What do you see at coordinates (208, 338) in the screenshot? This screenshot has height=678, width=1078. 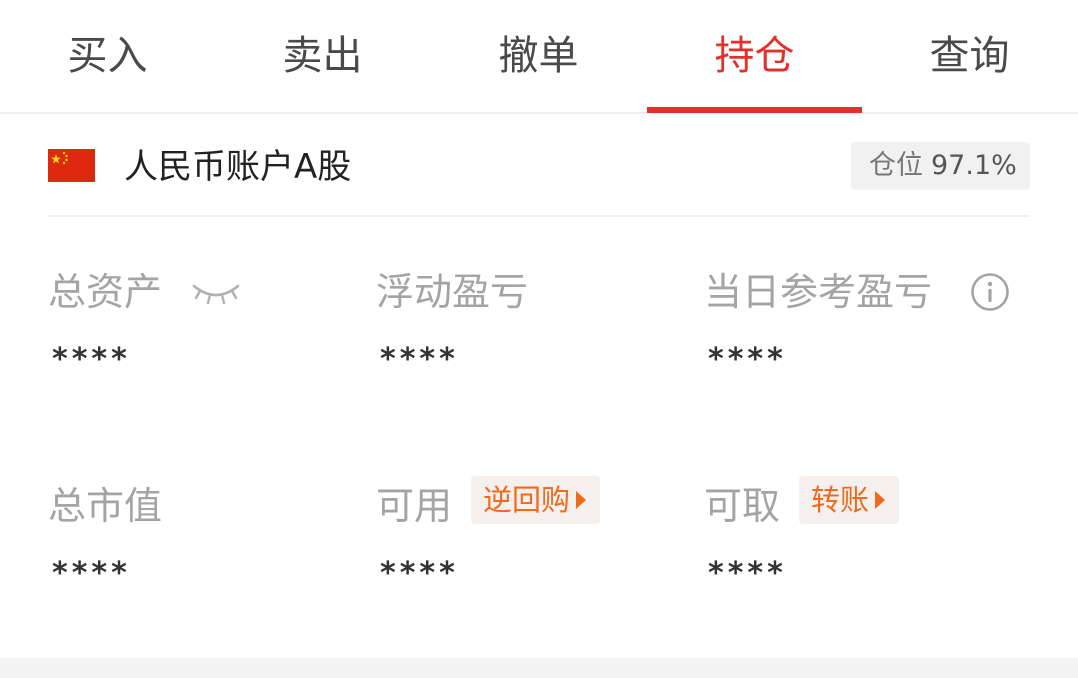 I see `stat-total-assets: 总资产 ****` at bounding box center [208, 338].